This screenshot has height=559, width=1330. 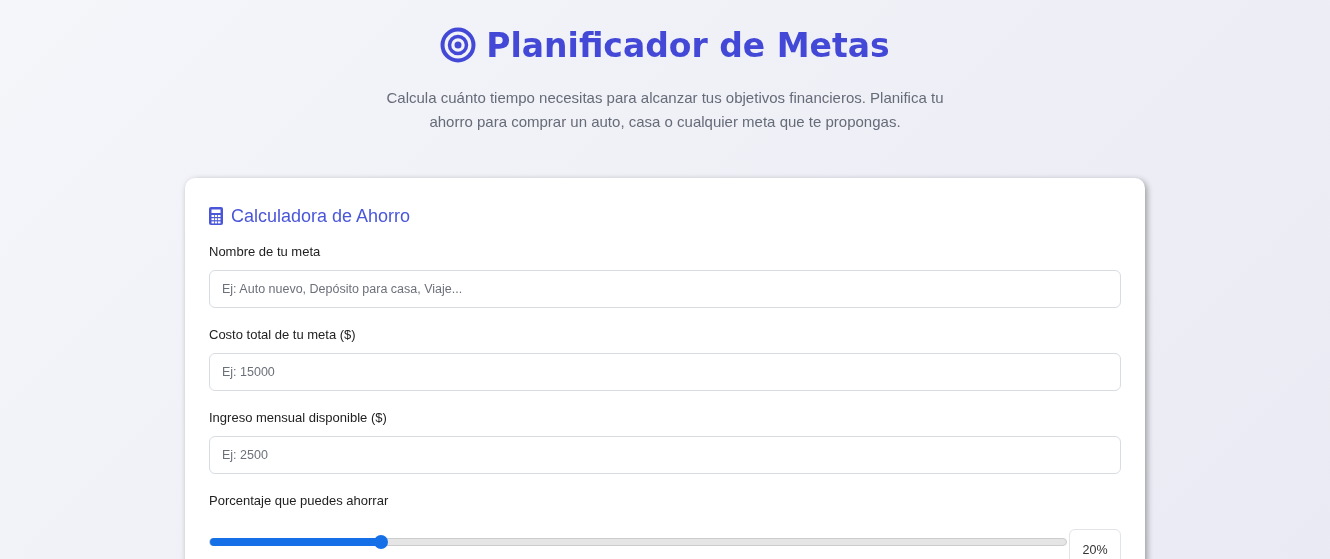 What do you see at coordinates (688, 45) in the screenshot?
I see `page-title: Planificador de Metas` at bounding box center [688, 45].